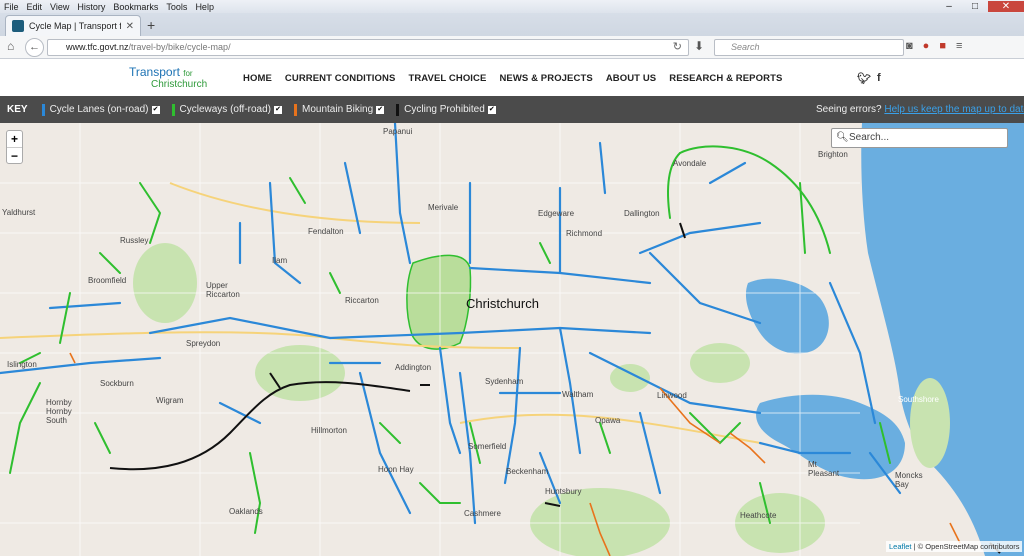 The image size is (1024, 556). What do you see at coordinates (165, 283) in the screenshot?
I see `park-upper-riccarton` at bounding box center [165, 283].